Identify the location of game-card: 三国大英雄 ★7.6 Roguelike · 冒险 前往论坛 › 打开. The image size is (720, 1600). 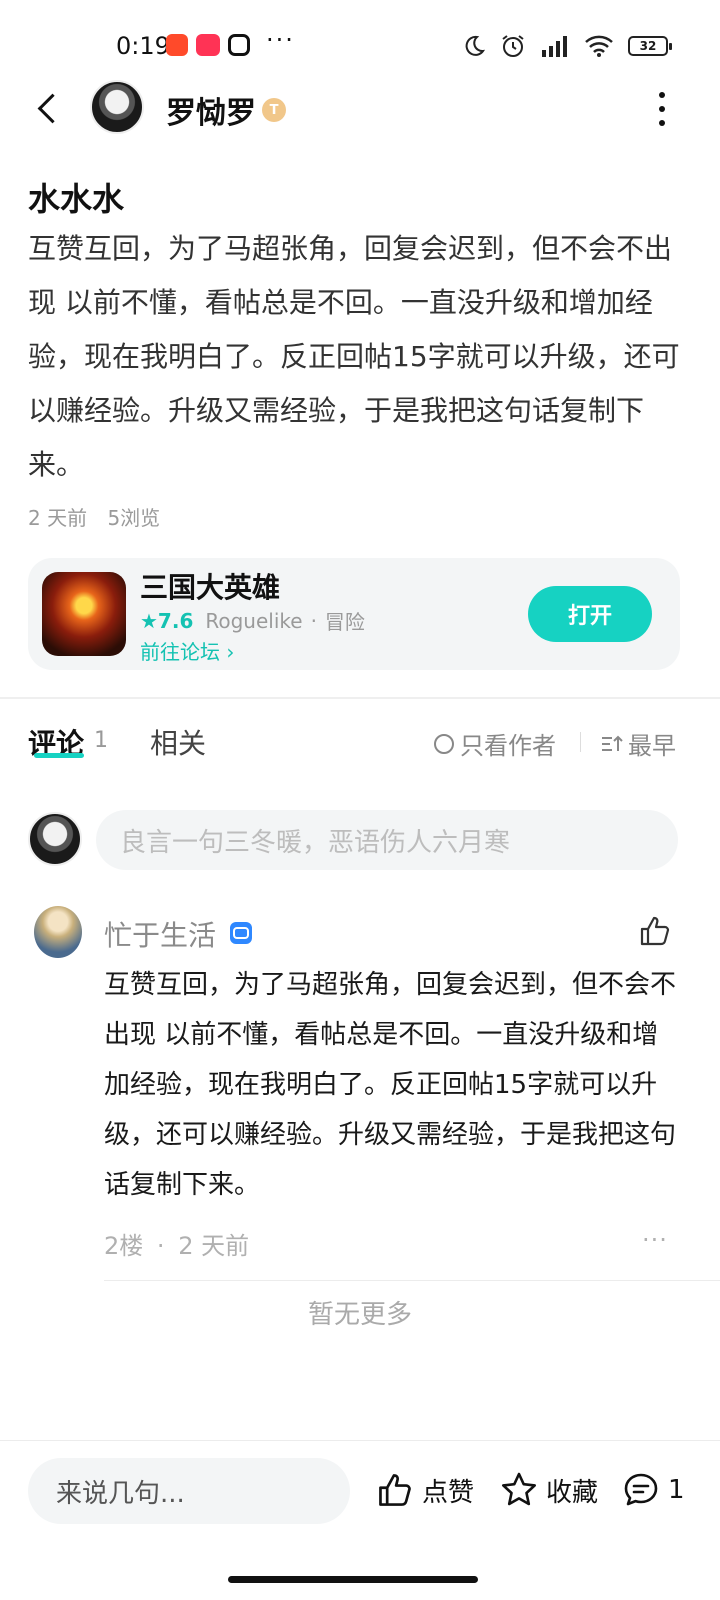
(354, 614).